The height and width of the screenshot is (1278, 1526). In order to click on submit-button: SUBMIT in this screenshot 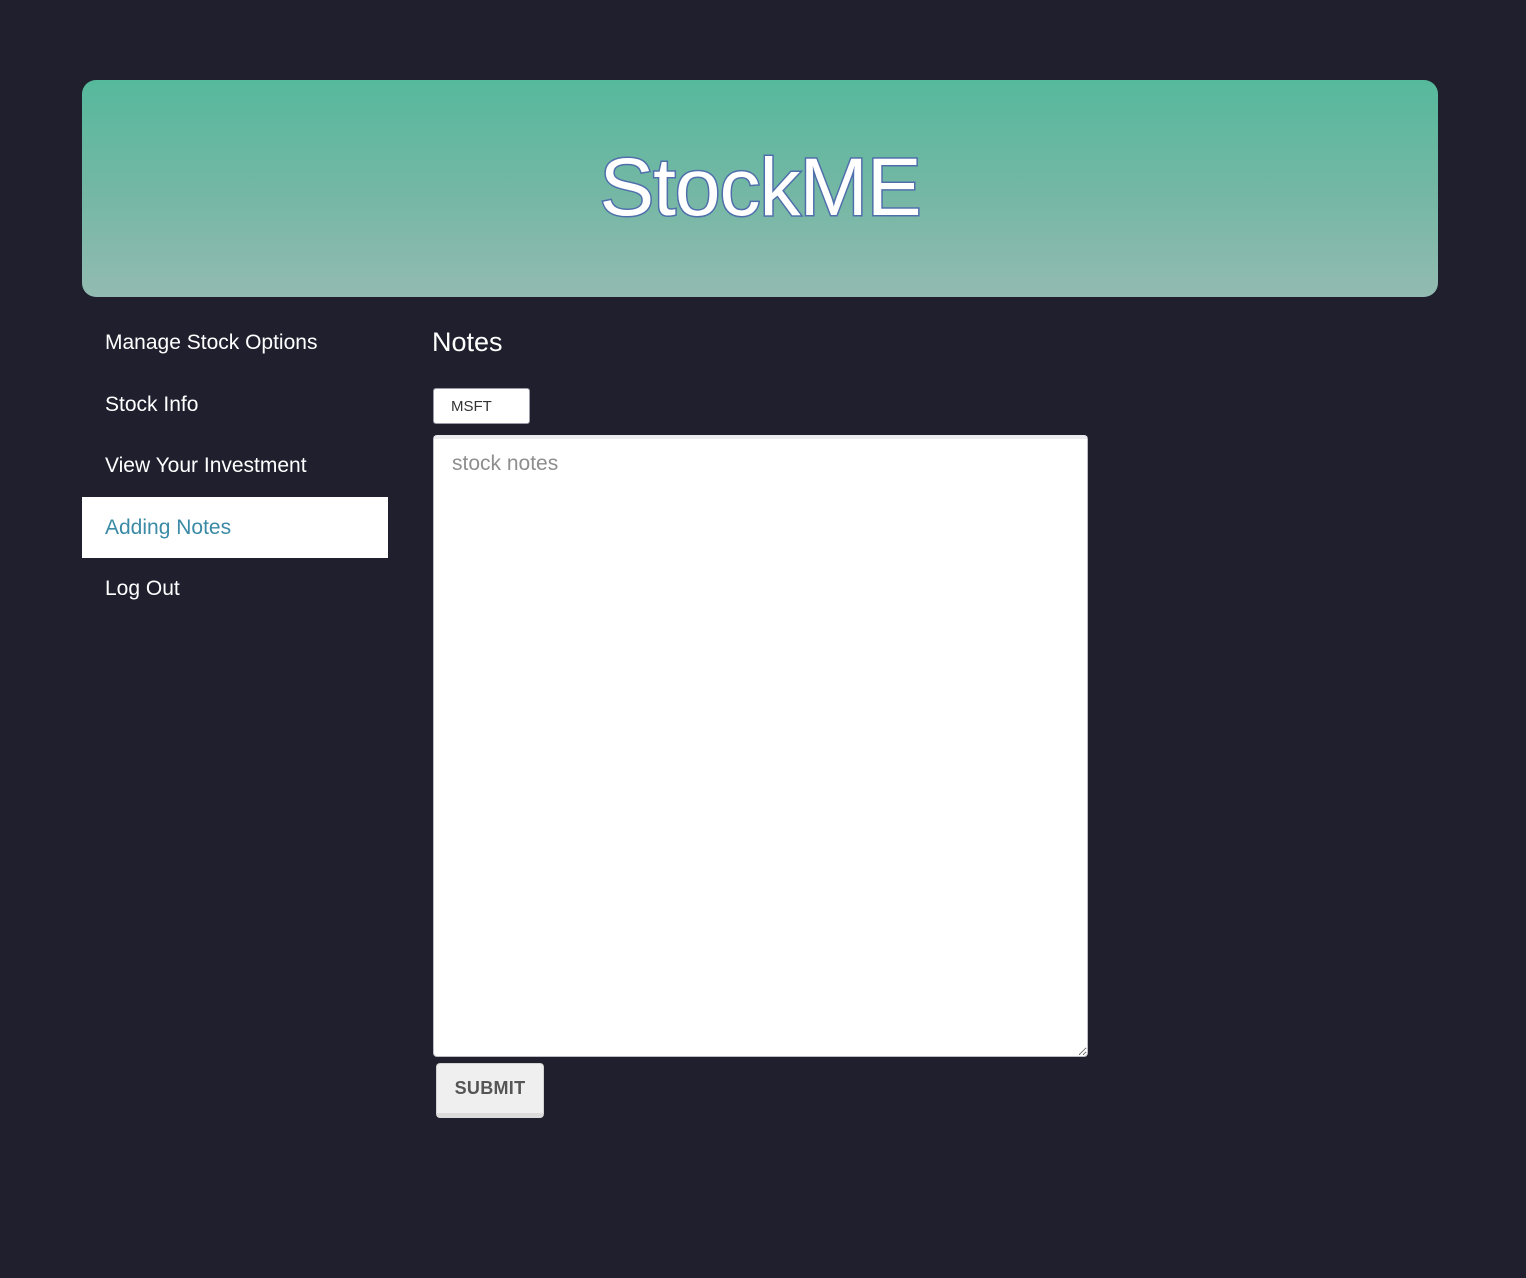, I will do `click(490, 1090)`.